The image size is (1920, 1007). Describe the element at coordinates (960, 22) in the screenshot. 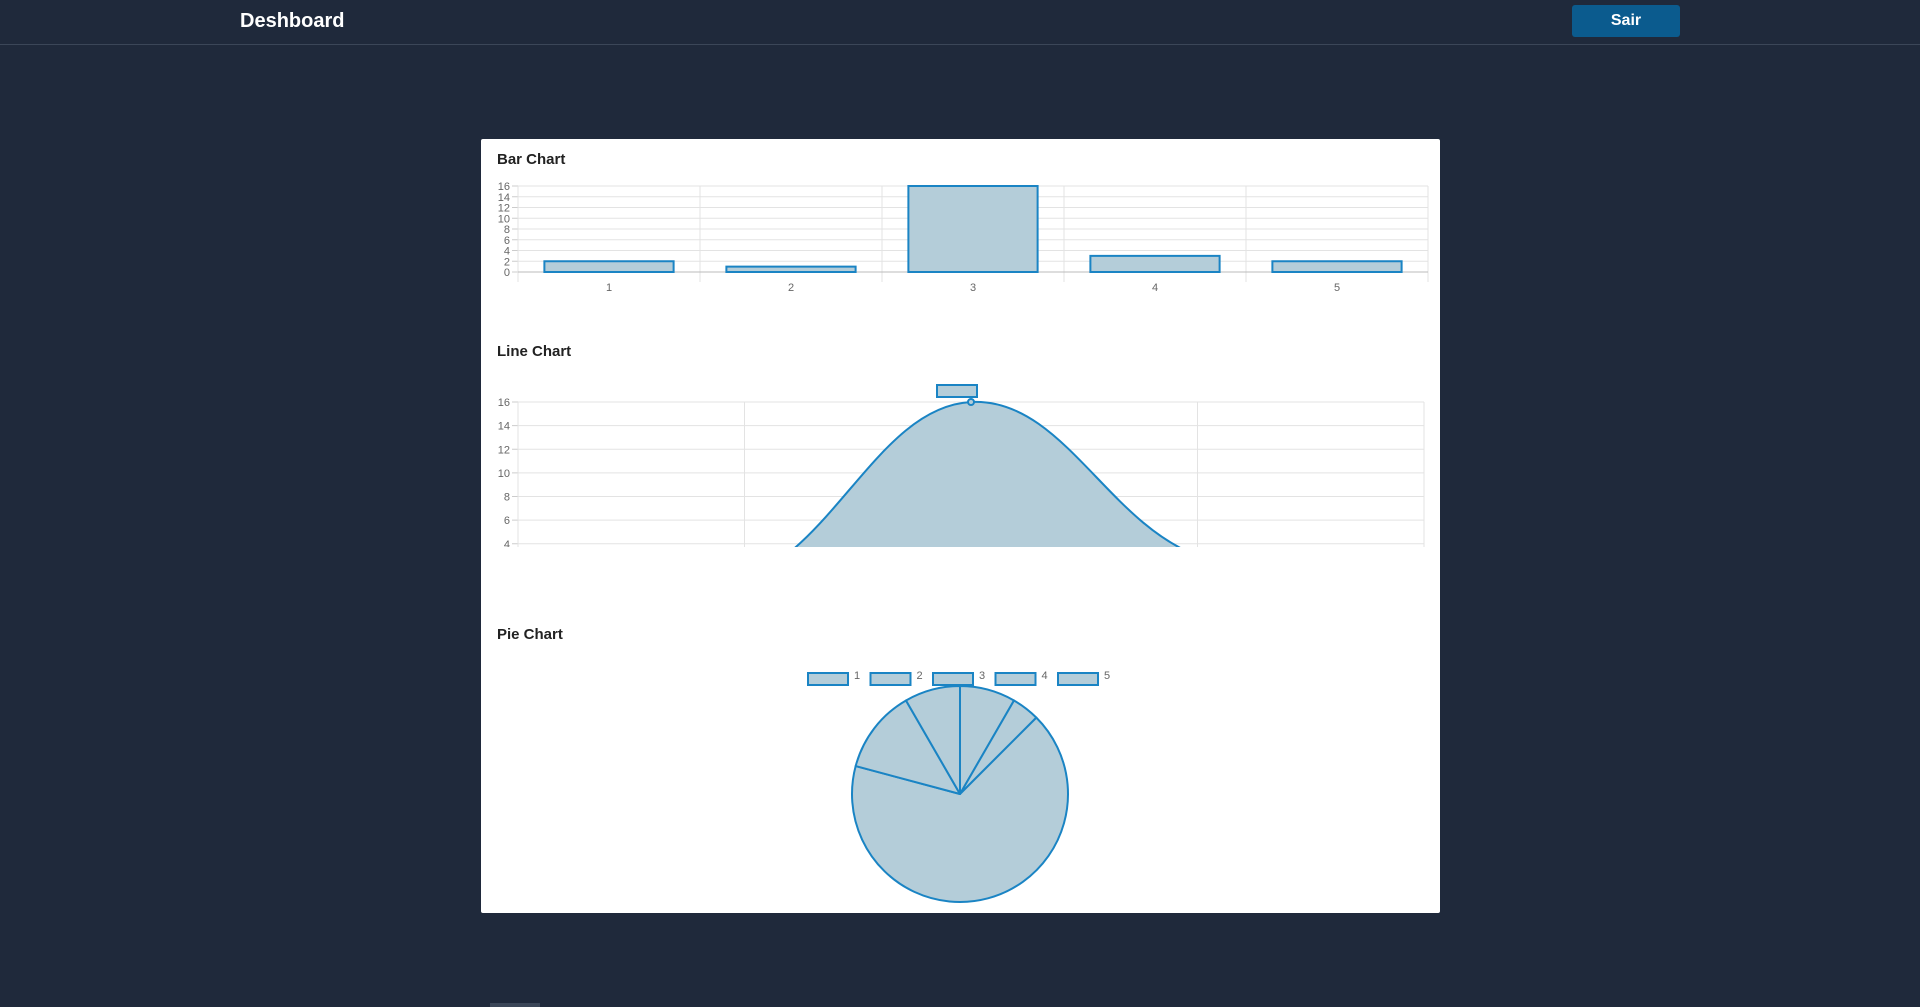

I see `top-navbar: Deshboard Sair` at that location.